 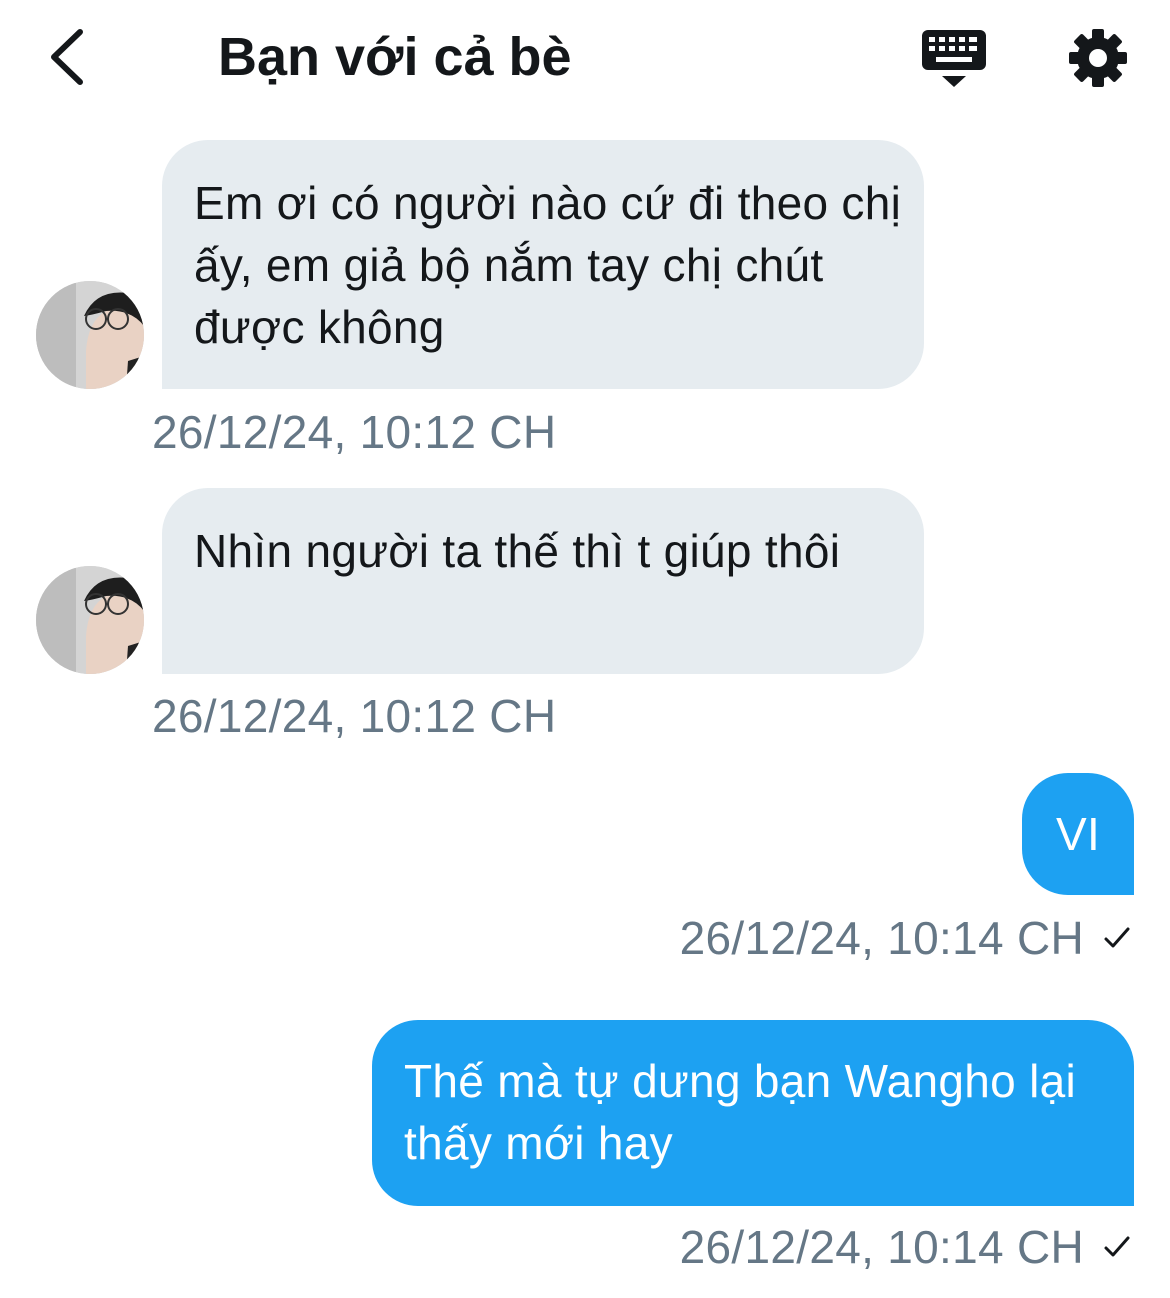 I want to click on message-bubble-outgoing: VI, so click(x=1078, y=834).